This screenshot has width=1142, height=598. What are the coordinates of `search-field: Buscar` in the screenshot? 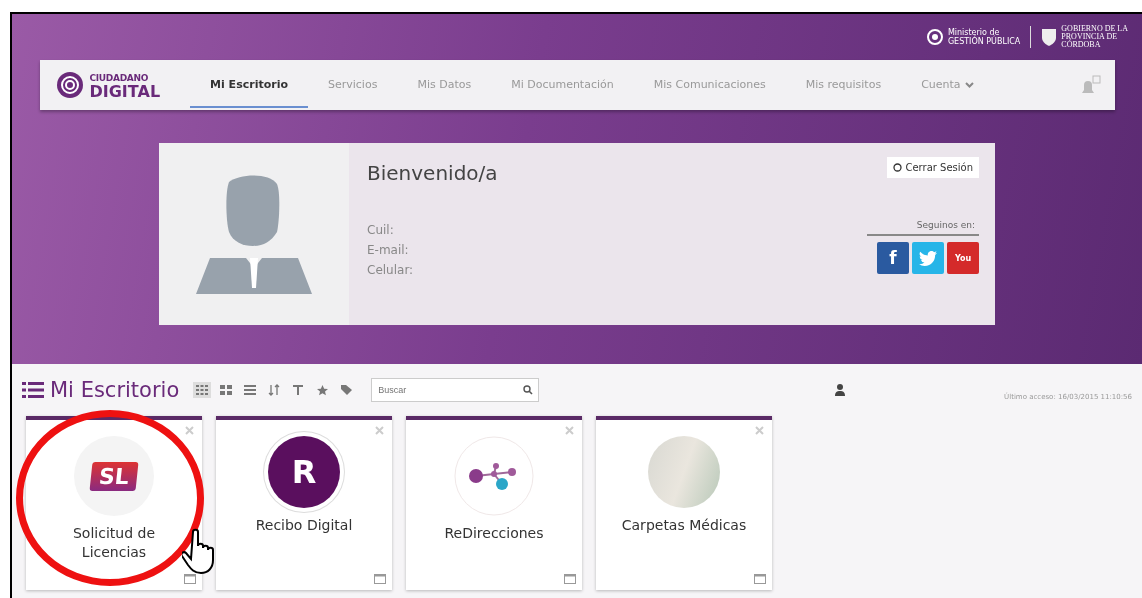 It's located at (455, 390).